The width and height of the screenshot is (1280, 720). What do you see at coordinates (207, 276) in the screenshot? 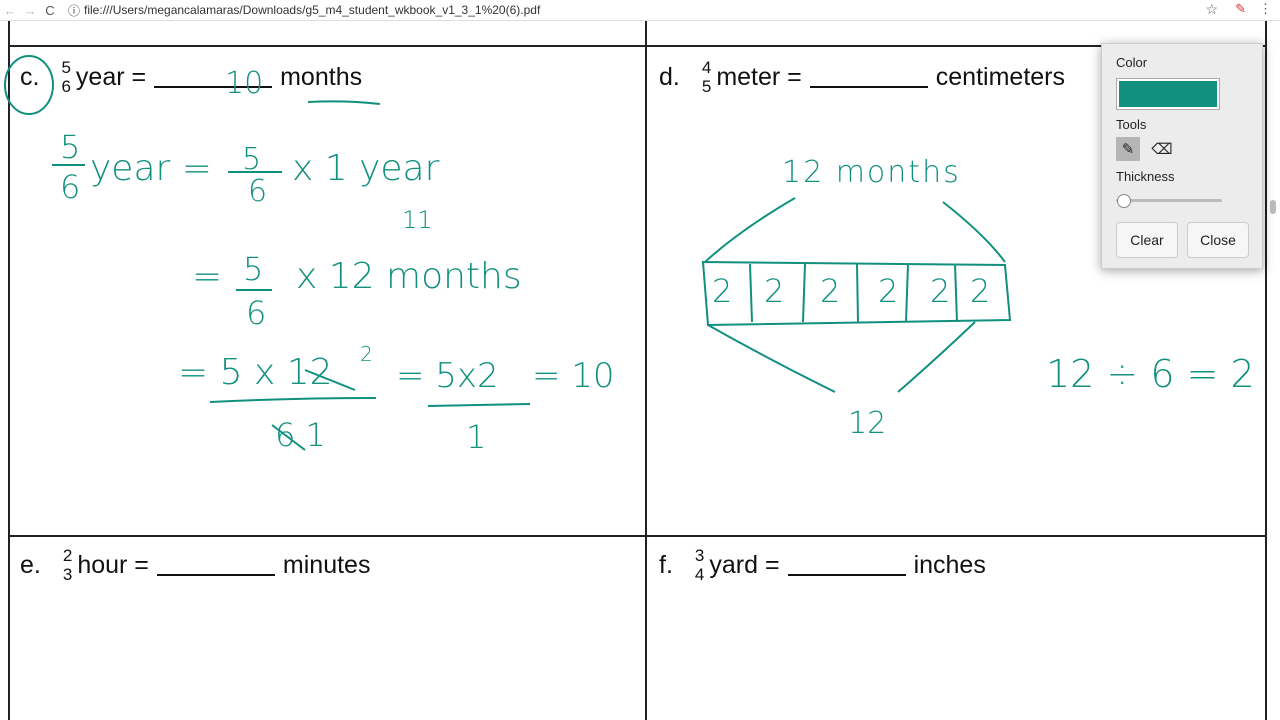
I see `hw-text: =` at bounding box center [207, 276].